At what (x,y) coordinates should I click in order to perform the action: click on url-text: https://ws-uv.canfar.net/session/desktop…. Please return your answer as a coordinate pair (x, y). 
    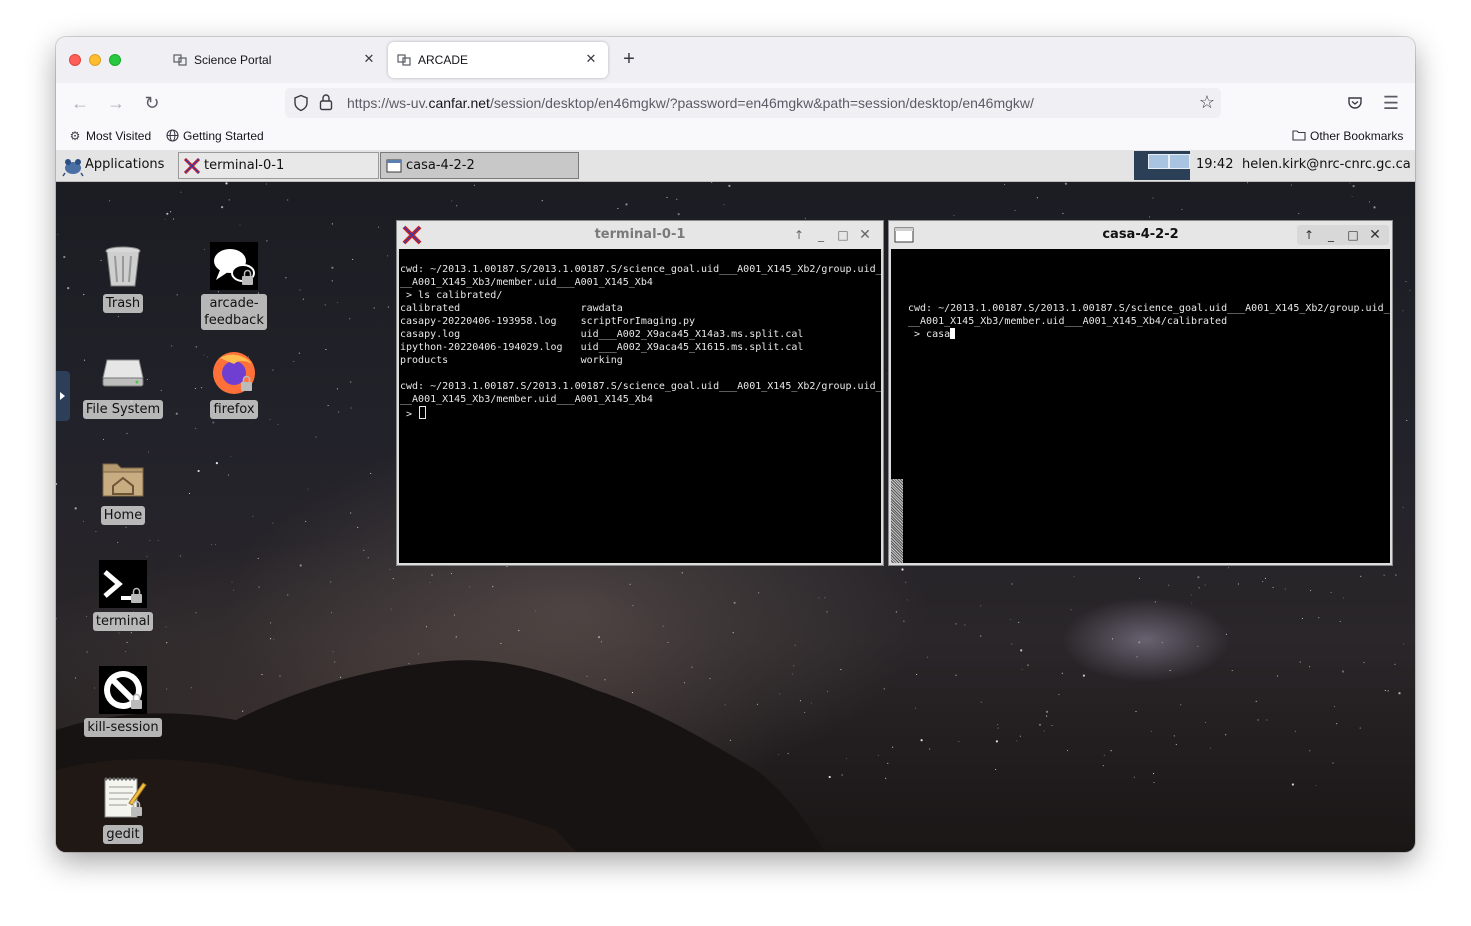
    Looking at the image, I should click on (690, 103).